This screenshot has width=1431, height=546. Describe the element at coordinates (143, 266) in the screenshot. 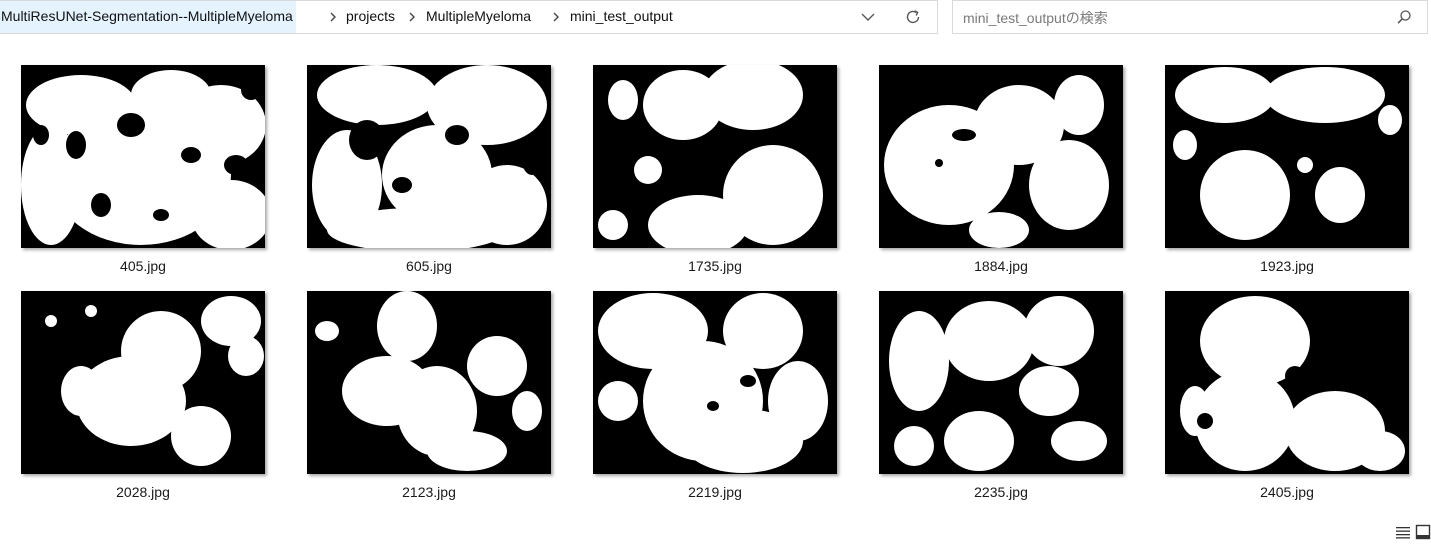

I see `file-name: 405.jpg` at that location.